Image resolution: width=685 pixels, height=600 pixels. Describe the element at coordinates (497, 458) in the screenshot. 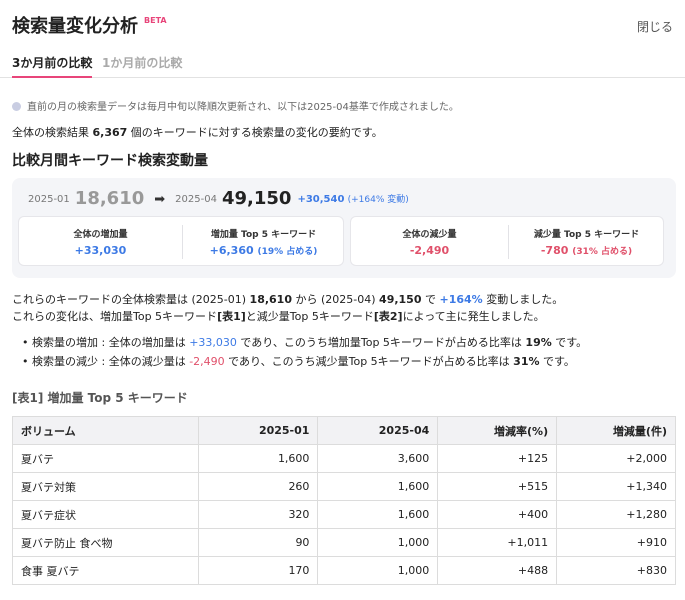

I see `rate-cell: +125` at that location.